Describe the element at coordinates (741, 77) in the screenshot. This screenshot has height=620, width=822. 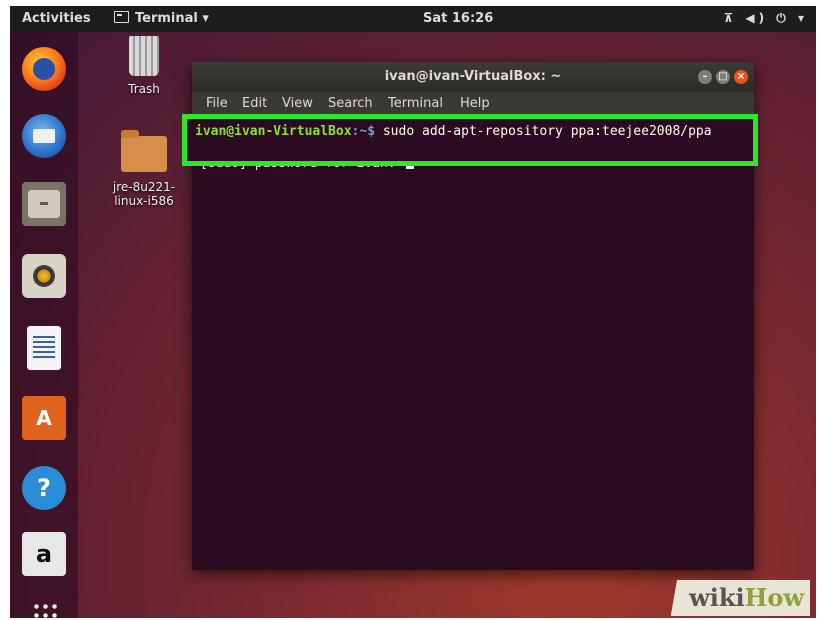
I see `close-button: ×` at that location.